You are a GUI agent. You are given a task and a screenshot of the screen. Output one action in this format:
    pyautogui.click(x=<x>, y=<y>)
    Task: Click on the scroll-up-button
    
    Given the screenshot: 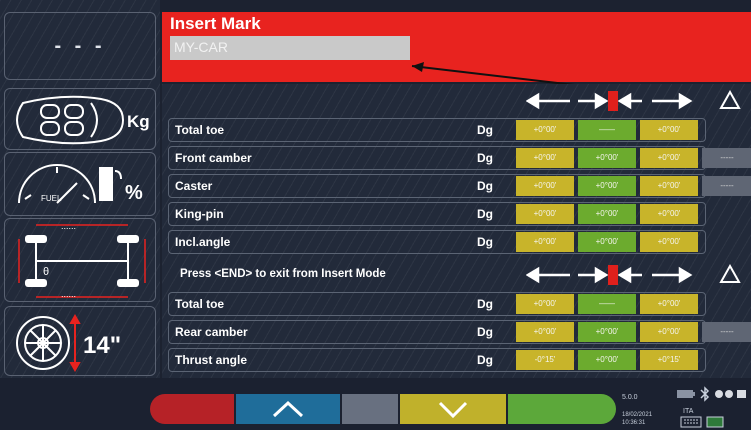 What is the action you would take?
    pyautogui.click(x=288, y=409)
    